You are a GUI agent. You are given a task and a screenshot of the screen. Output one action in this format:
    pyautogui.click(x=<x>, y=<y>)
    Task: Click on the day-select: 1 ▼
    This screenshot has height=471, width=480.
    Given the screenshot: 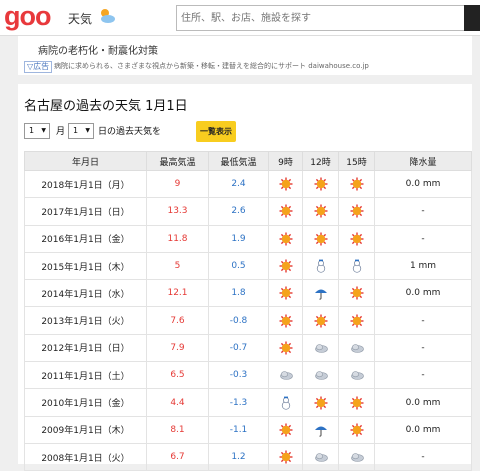 What is the action you would take?
    pyautogui.click(x=81, y=131)
    